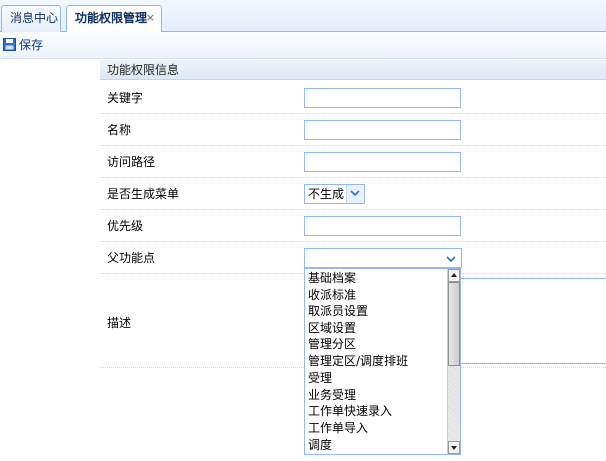 Image resolution: width=606 pixels, height=461 pixels. I want to click on triangle-down-icon, so click(454, 448).